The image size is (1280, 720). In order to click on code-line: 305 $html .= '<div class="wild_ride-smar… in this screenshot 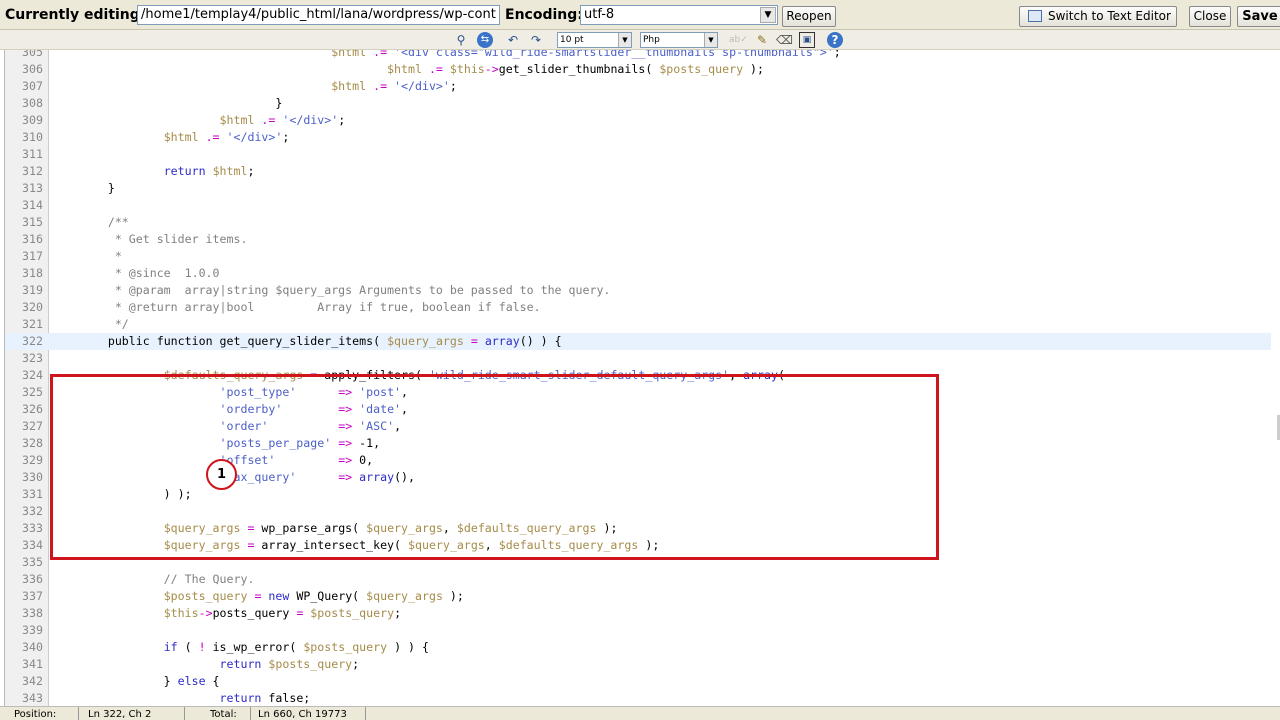, I will do `click(638, 55)`.